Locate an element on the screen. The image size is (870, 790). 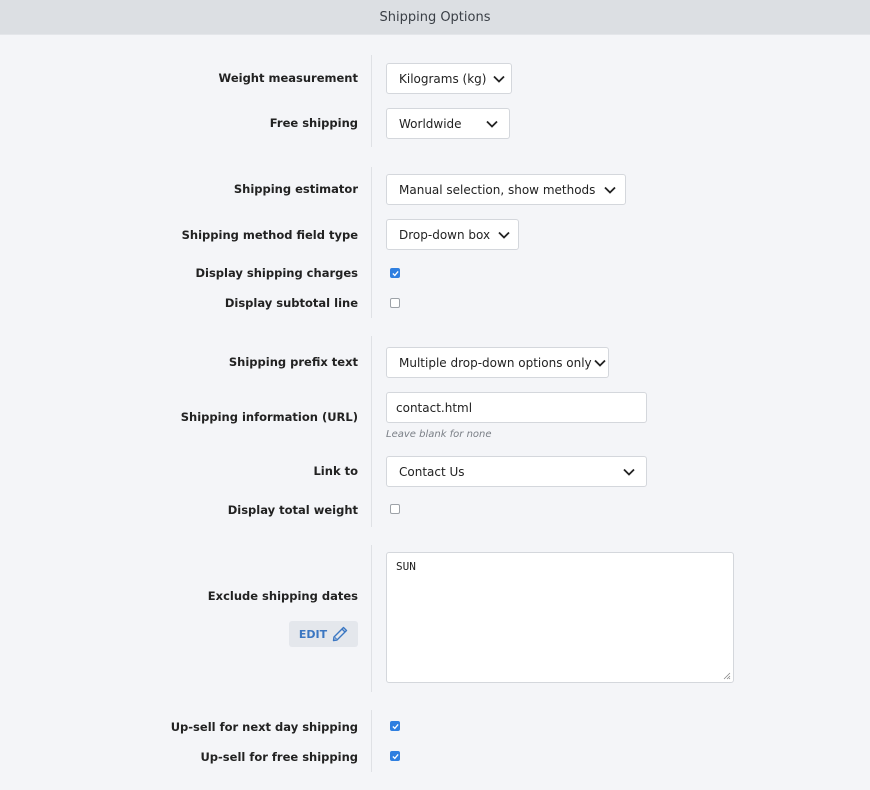
weight-measurement-select: Kilograms (kg) is located at coordinates (449, 78).